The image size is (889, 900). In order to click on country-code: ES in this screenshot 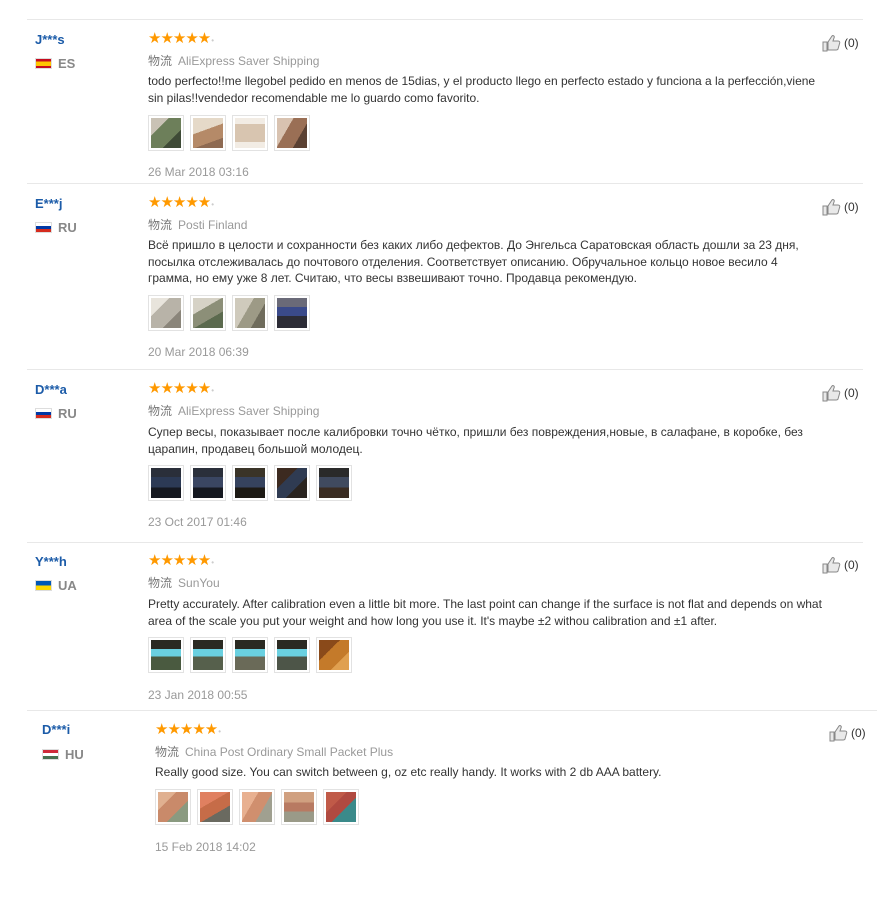, I will do `click(67, 63)`.